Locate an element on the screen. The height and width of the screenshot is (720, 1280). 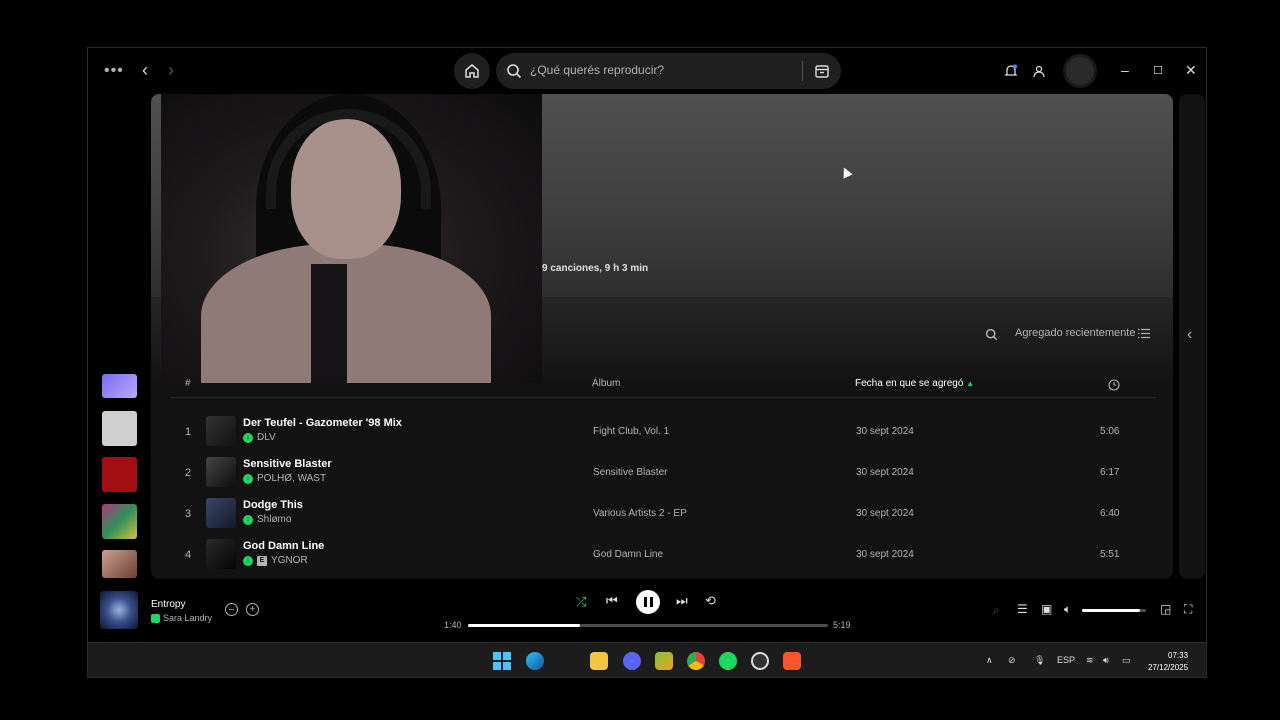
volume-slider is located at coordinates (1114, 610).